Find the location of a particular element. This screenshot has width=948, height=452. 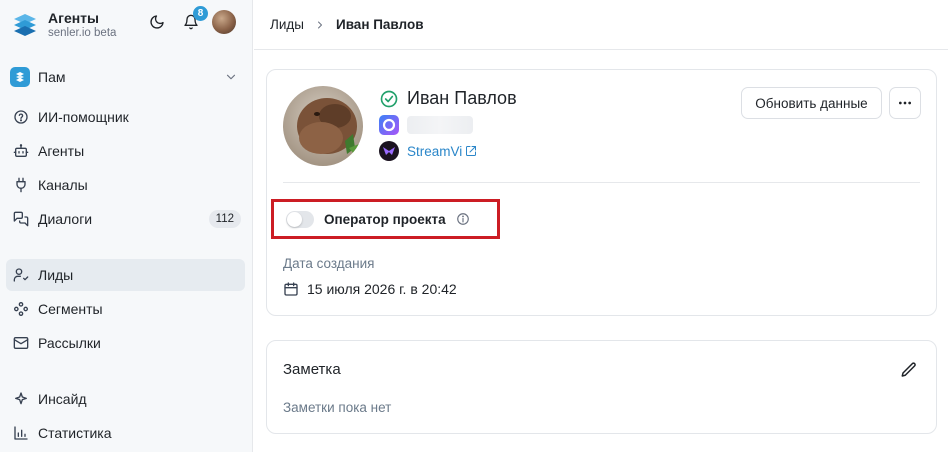

messenger-channel-icon is located at coordinates (389, 125).